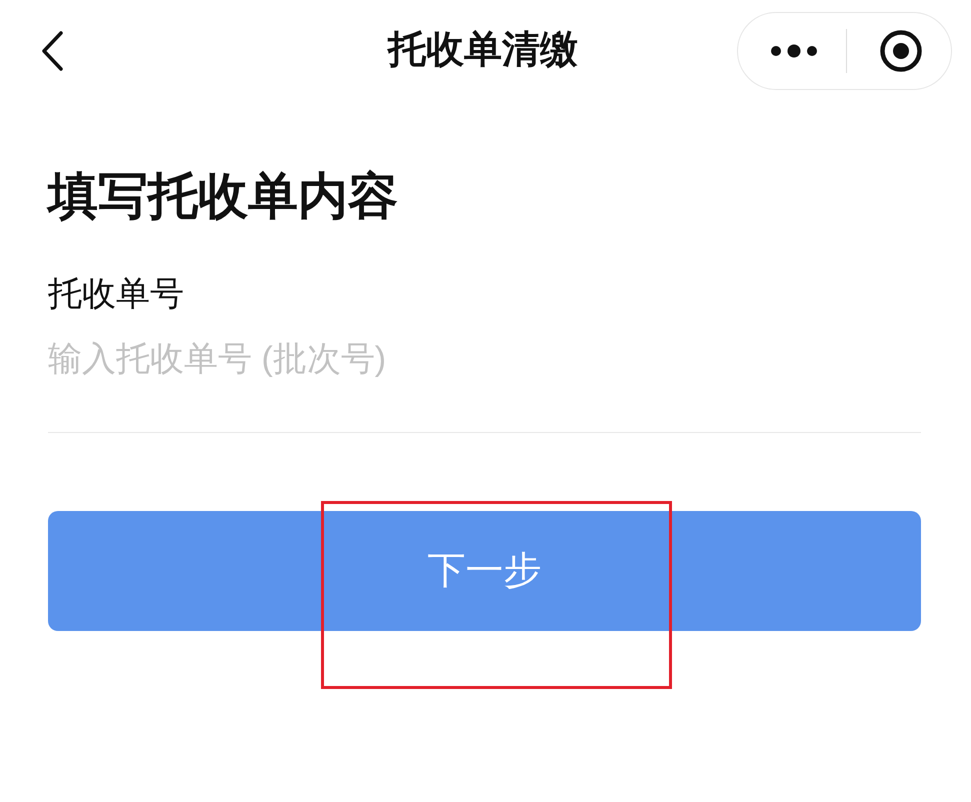 The image size is (971, 802). What do you see at coordinates (482, 50) in the screenshot?
I see `page-title: 托收单清缴` at bounding box center [482, 50].